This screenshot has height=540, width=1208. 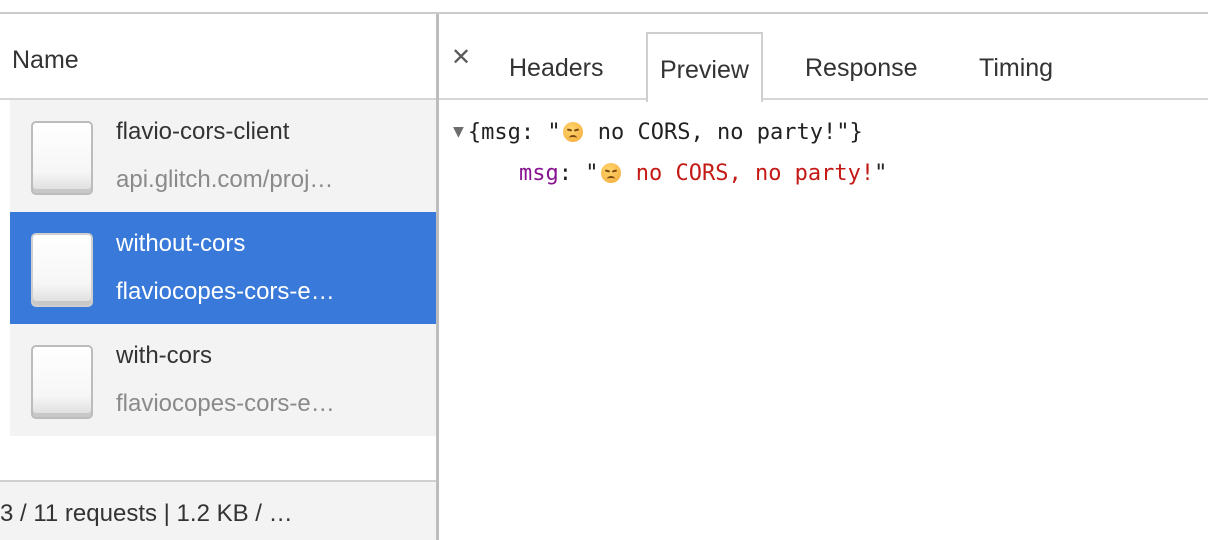 What do you see at coordinates (1016, 66) in the screenshot?
I see `tab-timing: Timing` at bounding box center [1016, 66].